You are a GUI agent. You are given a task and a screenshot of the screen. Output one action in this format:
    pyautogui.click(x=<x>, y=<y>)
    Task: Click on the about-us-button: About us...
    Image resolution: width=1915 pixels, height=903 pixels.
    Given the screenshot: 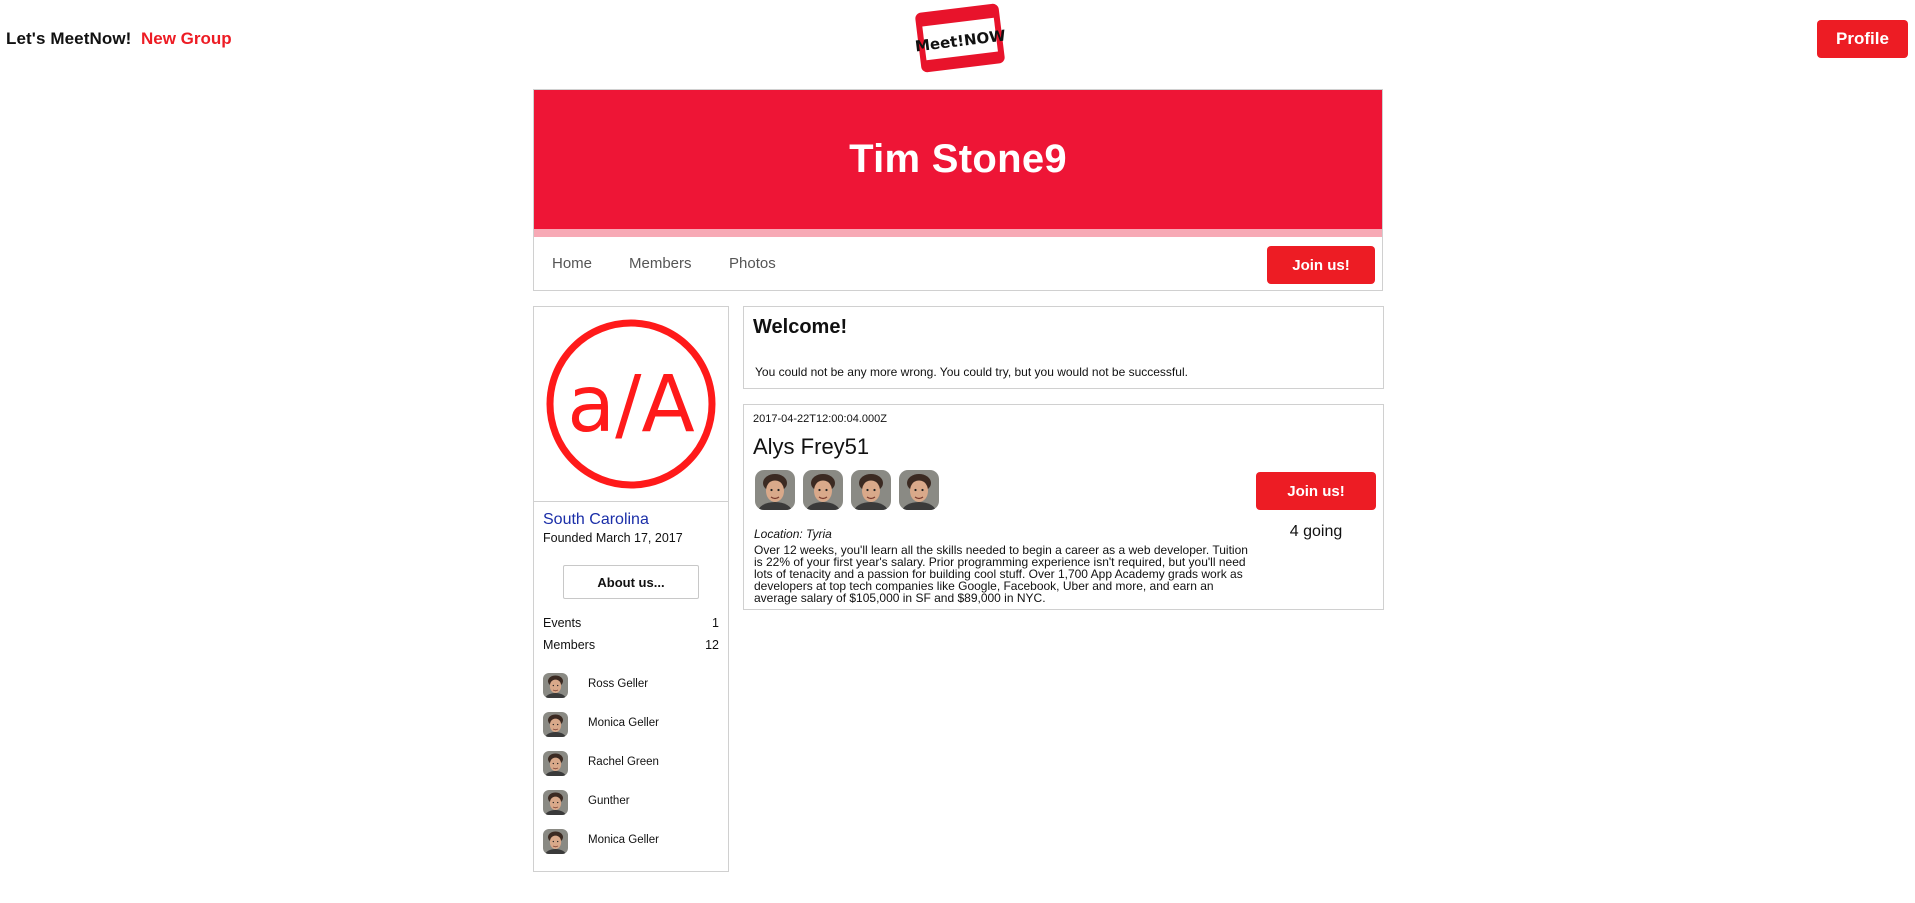 What is the action you would take?
    pyautogui.click(x=631, y=582)
    